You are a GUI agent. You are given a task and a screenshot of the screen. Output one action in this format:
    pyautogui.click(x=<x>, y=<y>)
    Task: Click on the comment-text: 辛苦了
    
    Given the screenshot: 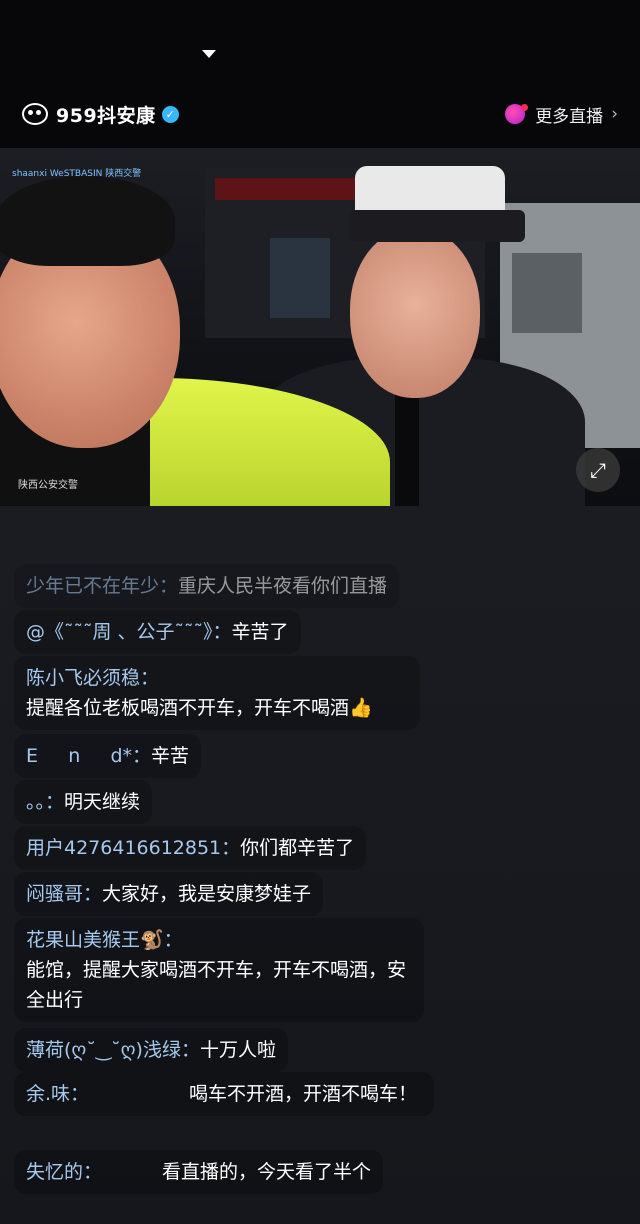 What is the action you would take?
    pyautogui.click(x=260, y=632)
    